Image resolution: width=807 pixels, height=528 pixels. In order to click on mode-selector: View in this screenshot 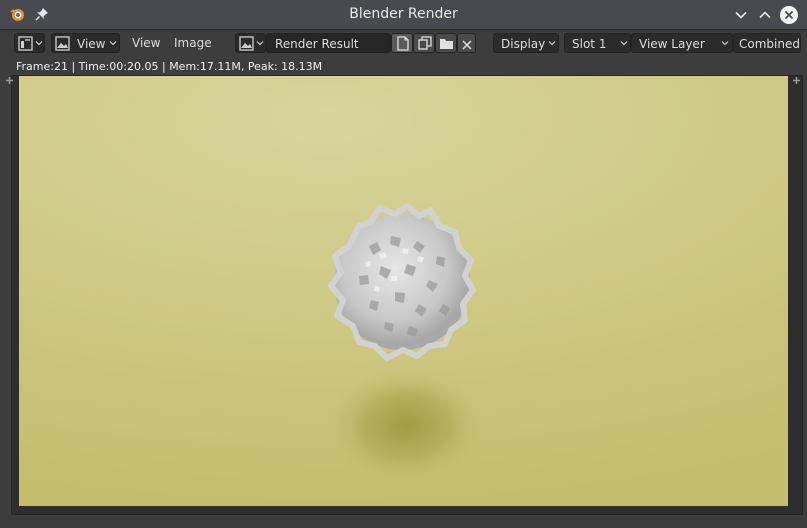, I will do `click(85, 43)`.